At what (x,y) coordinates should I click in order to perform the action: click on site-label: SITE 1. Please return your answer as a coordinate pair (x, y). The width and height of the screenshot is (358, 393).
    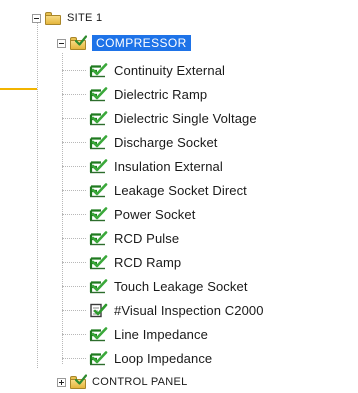
    Looking at the image, I should click on (85, 18).